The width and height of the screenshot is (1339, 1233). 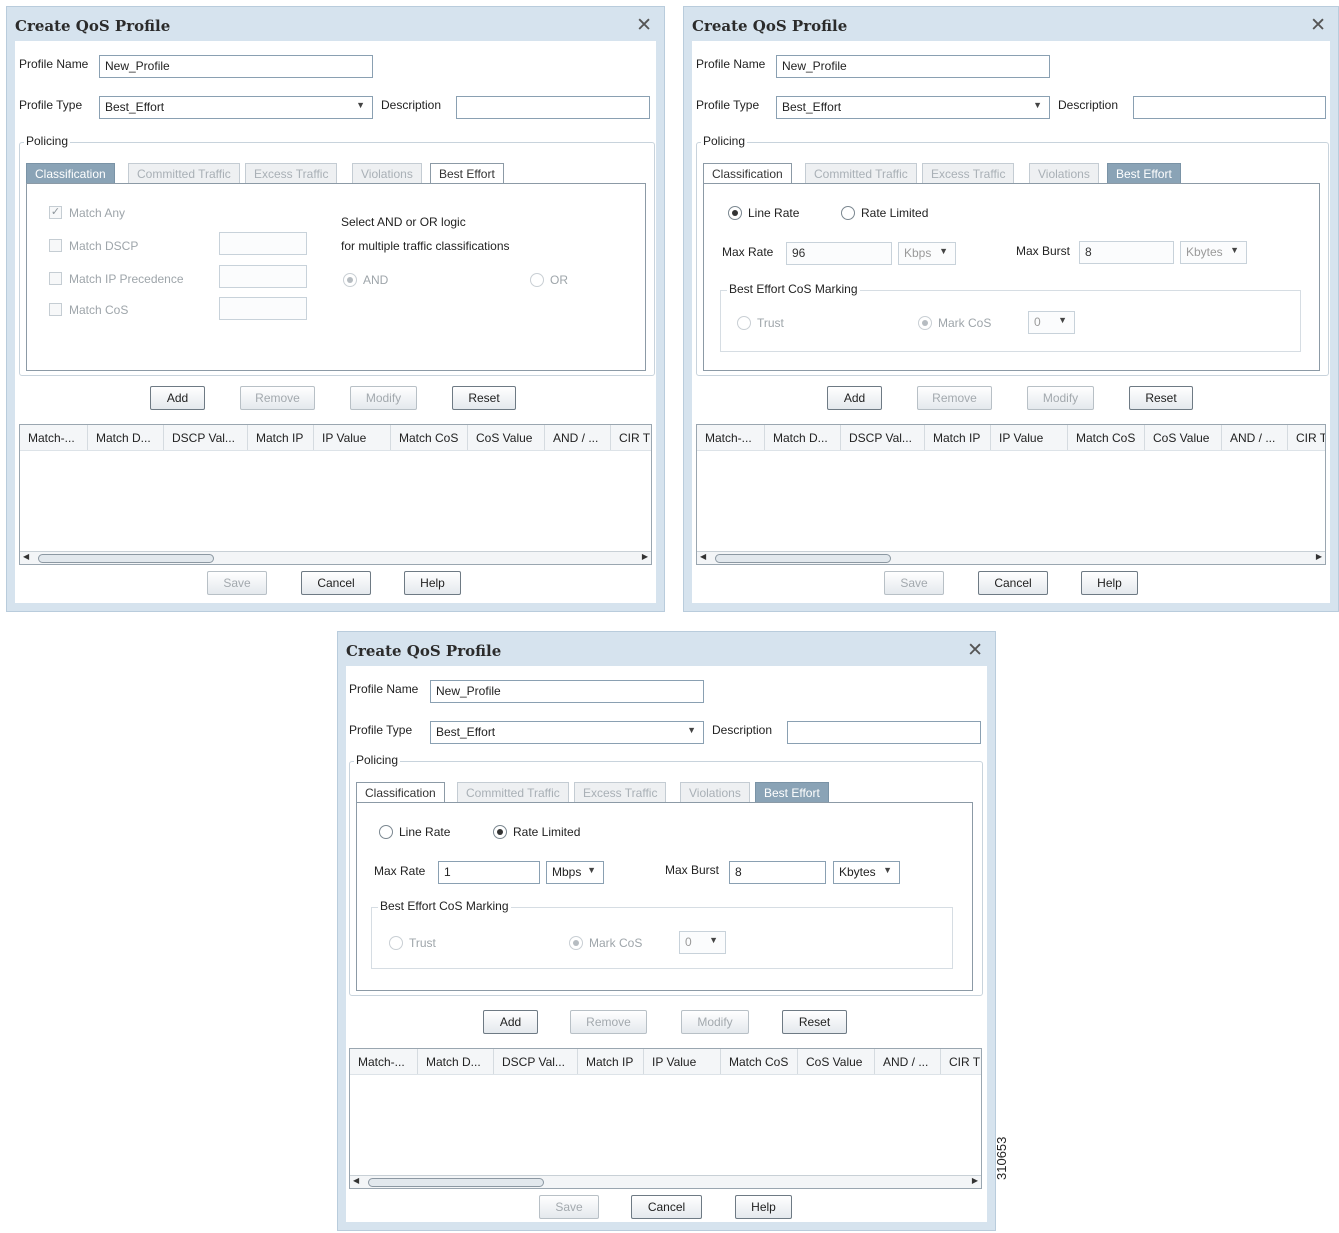 What do you see at coordinates (575, 872) in the screenshot?
I see `max-rate-unit-select: Mbps ▼` at bounding box center [575, 872].